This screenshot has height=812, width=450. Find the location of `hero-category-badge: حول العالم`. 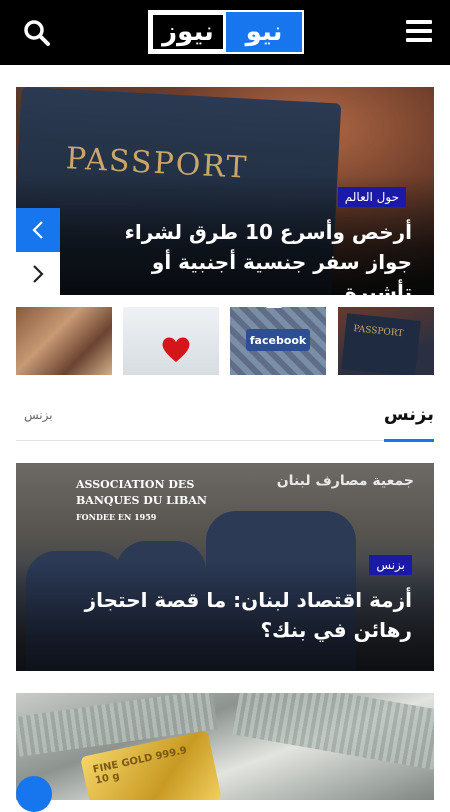

hero-category-badge: حول العالم is located at coordinates (371, 197).